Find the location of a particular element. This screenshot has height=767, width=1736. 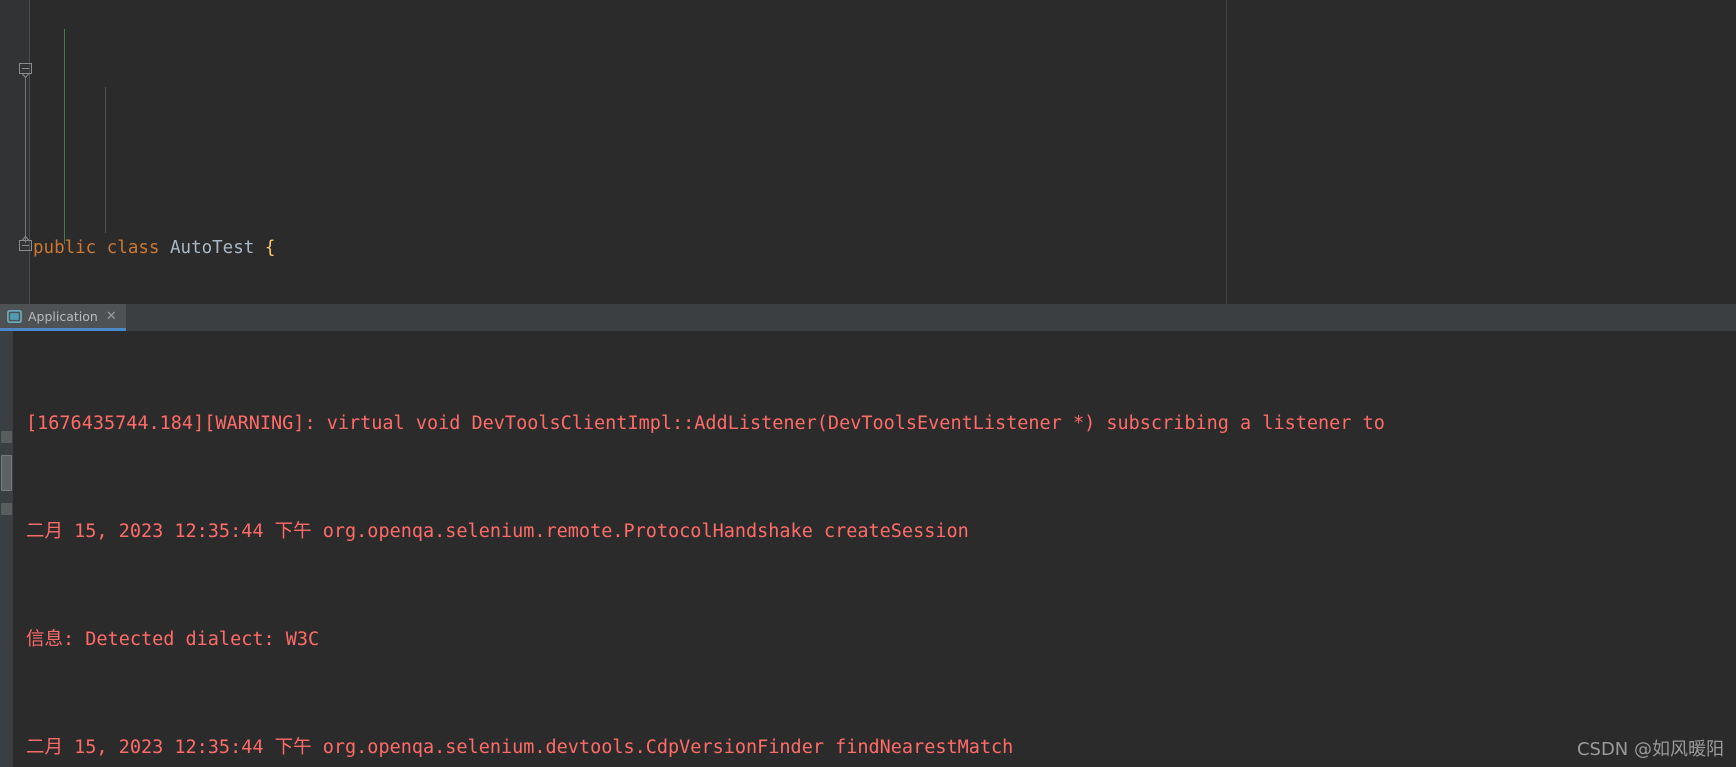

console-marker-bottom is located at coordinates (6, 509).